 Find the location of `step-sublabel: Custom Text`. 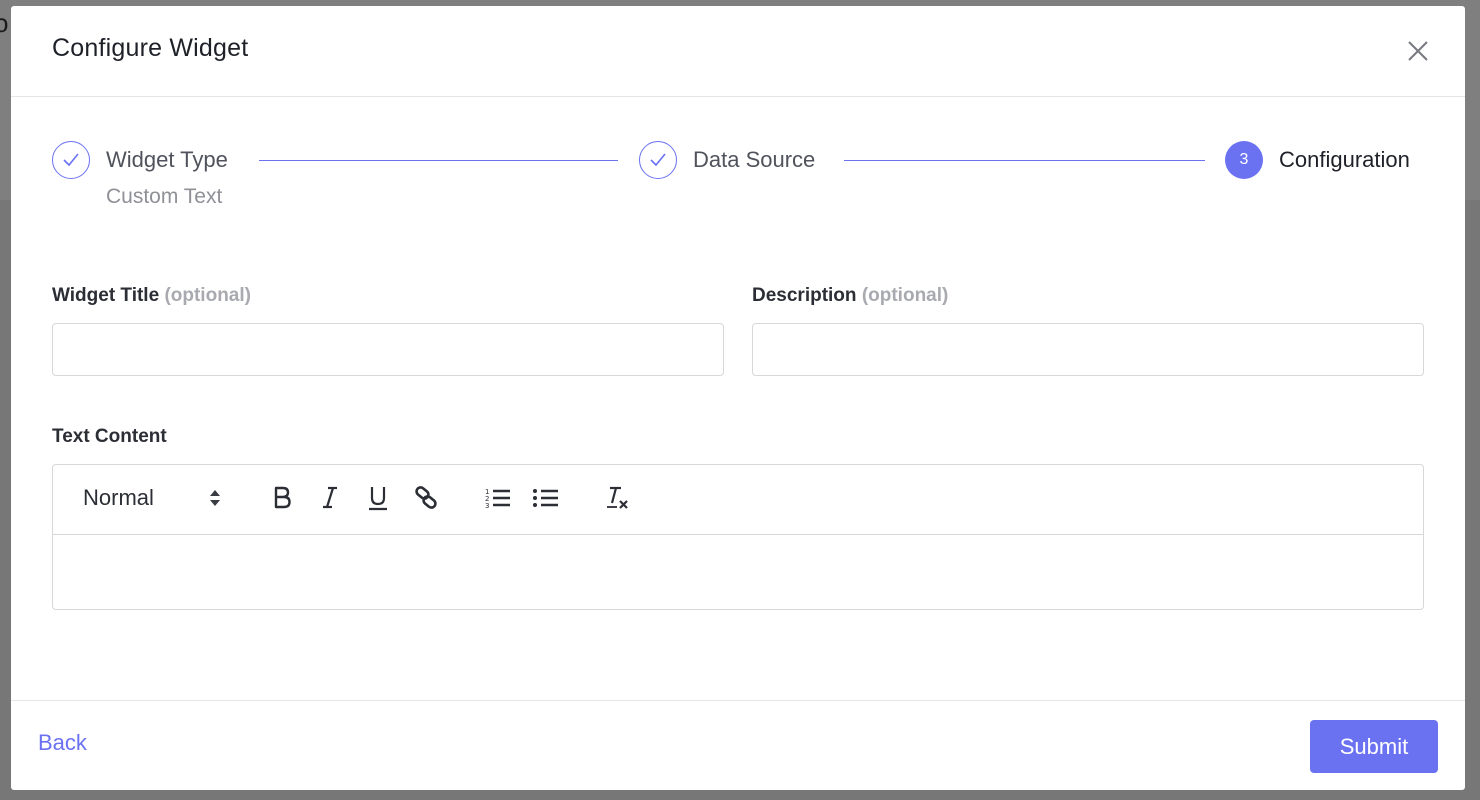

step-sublabel: Custom Text is located at coordinates (164, 196).